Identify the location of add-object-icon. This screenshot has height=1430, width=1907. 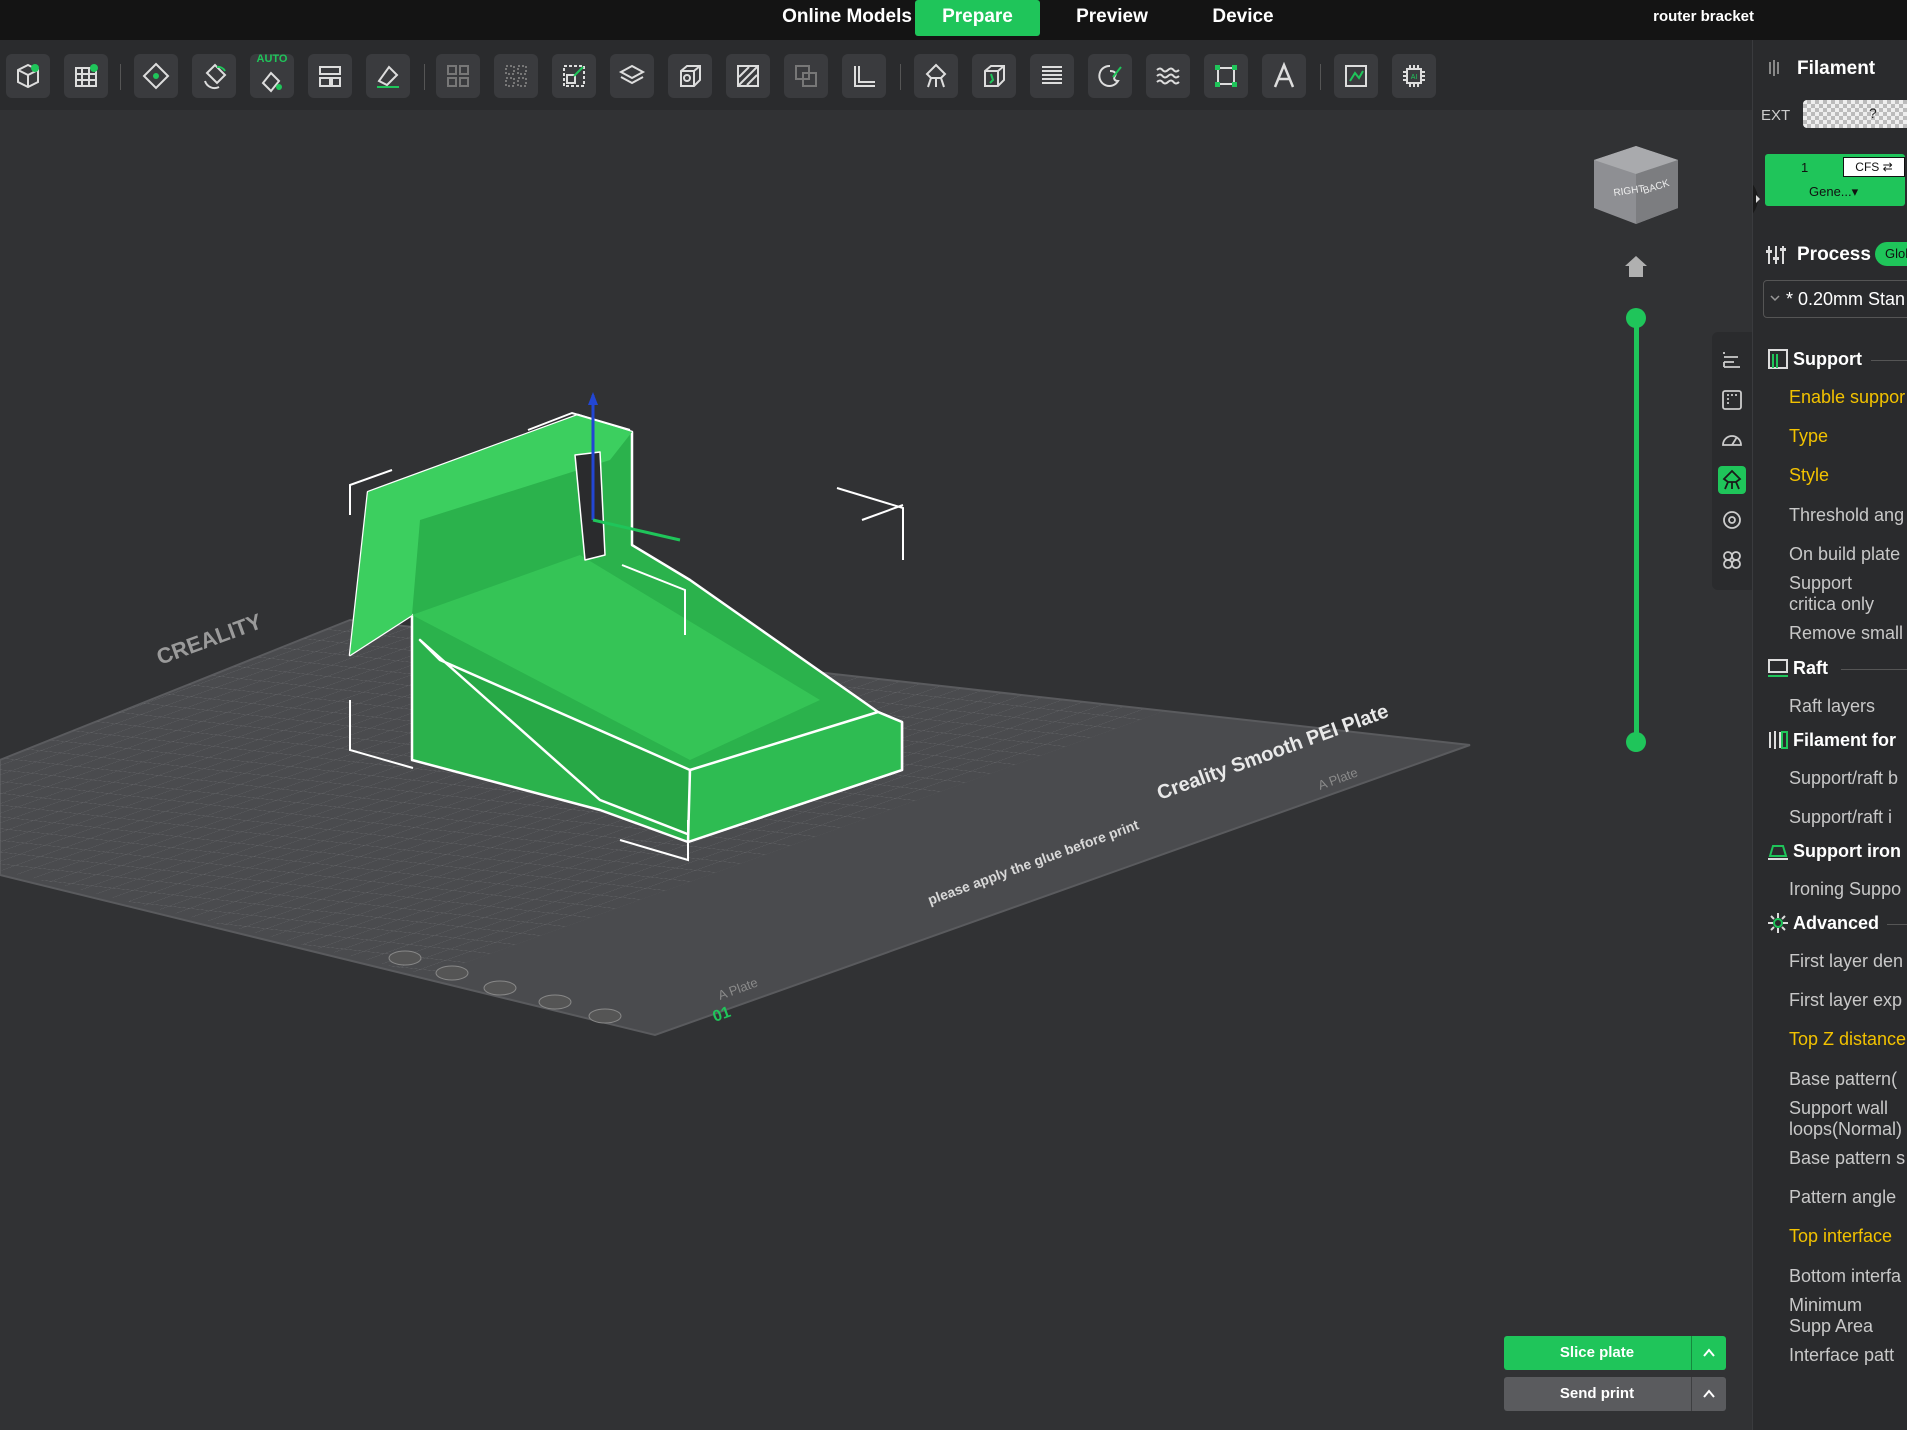
(28, 76).